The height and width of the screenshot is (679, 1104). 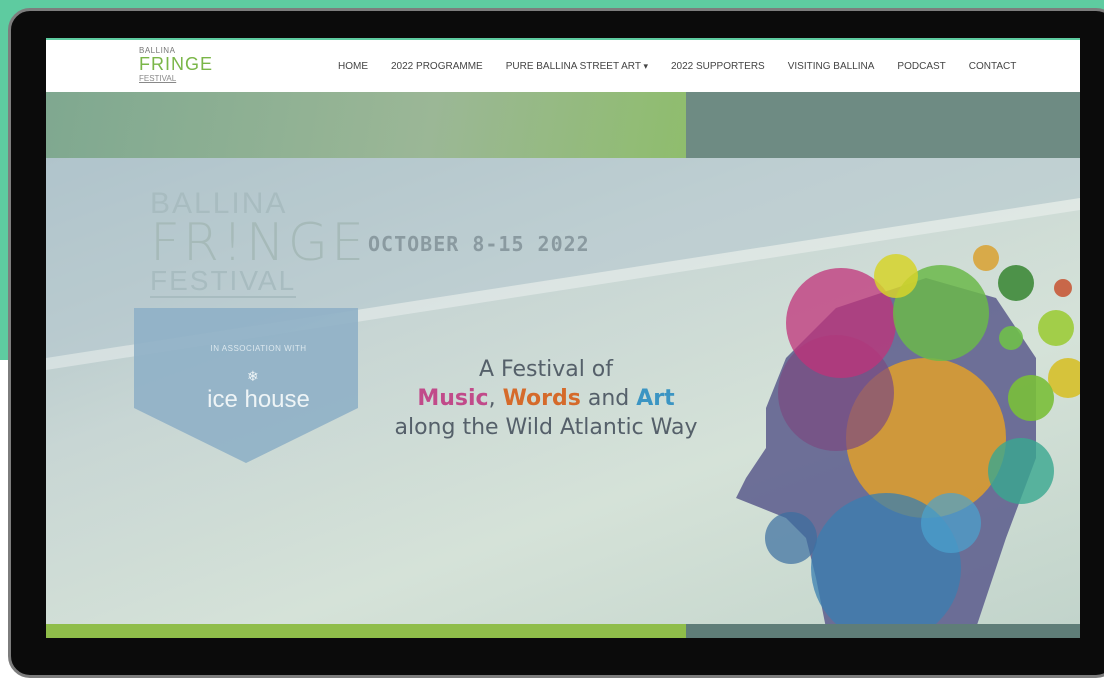 What do you see at coordinates (492, 398) in the screenshot?
I see `tagline-comma: ,` at bounding box center [492, 398].